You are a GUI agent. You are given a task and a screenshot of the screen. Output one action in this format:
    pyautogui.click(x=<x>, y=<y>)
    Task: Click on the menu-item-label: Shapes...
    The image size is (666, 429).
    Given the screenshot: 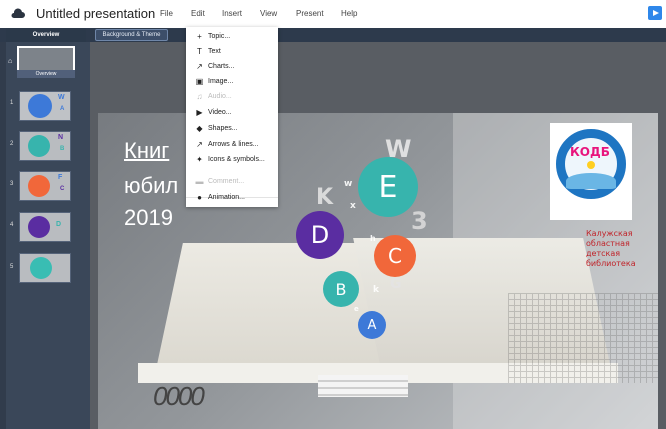 What is the action you would take?
    pyautogui.click(x=223, y=128)
    